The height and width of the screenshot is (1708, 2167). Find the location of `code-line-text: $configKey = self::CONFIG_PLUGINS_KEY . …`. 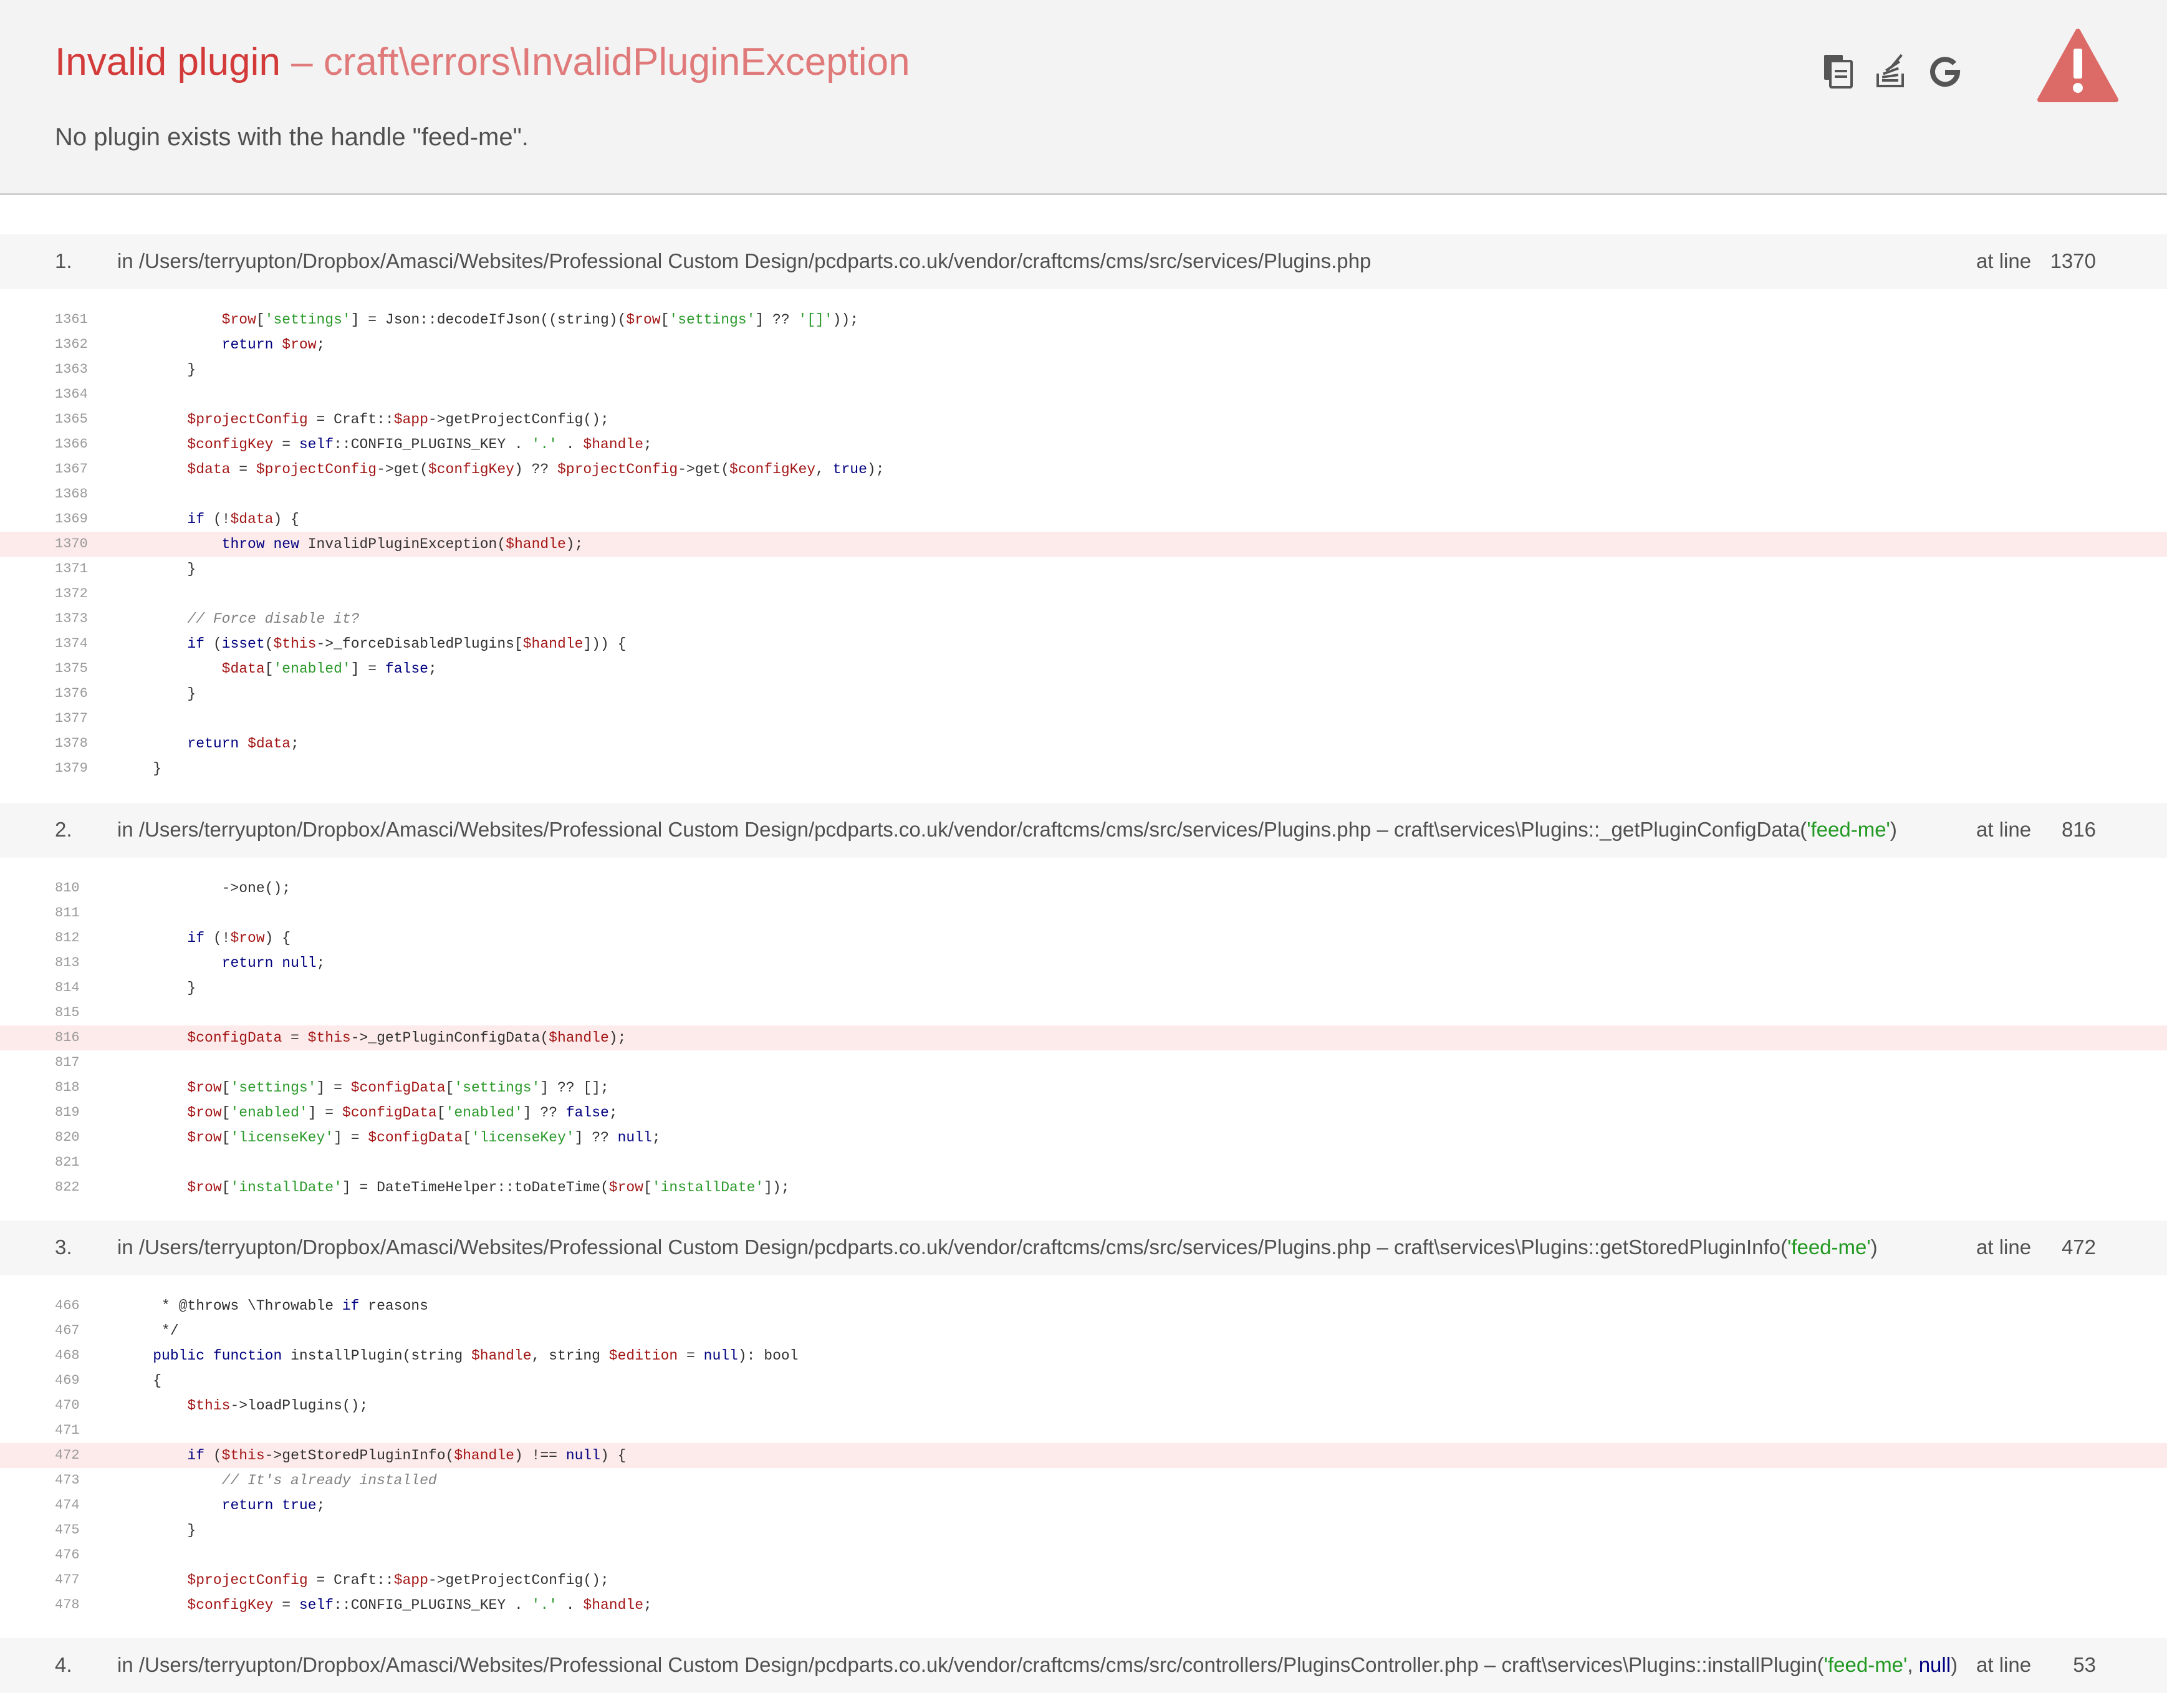

code-line-text: $configKey = self::CONFIG_PLUGINS_KEY . … is located at coordinates (419, 1605).